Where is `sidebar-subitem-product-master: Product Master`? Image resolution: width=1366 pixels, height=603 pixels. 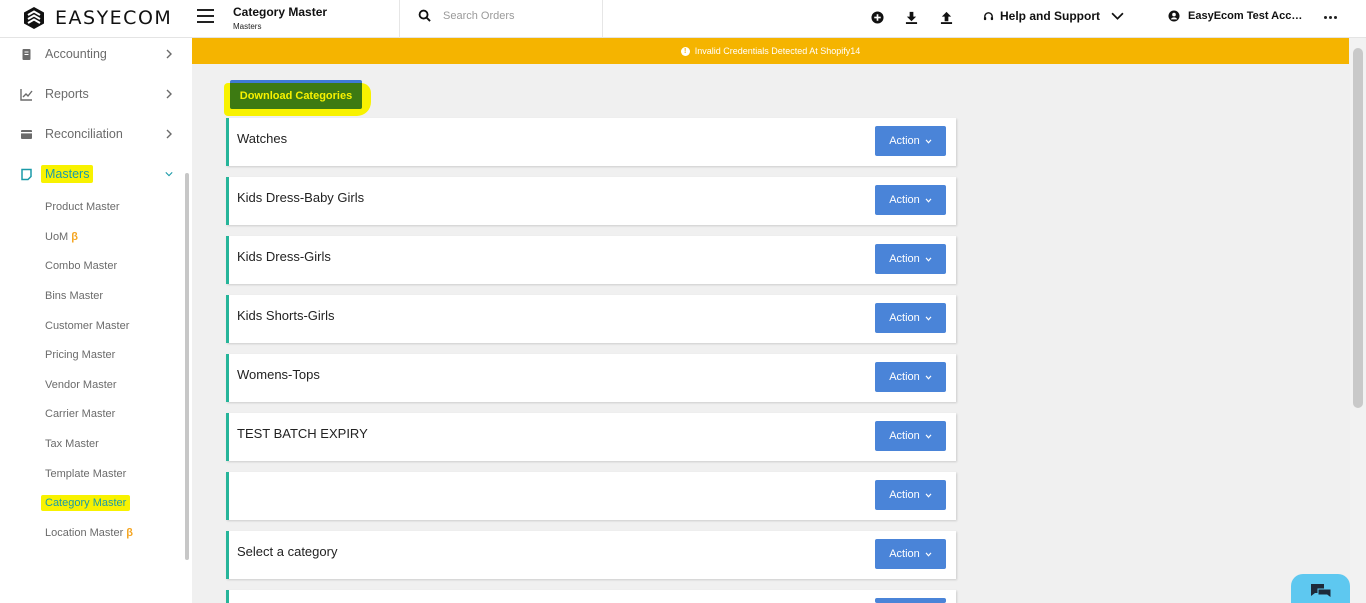 sidebar-subitem-product-master: Product Master is located at coordinates (82, 207).